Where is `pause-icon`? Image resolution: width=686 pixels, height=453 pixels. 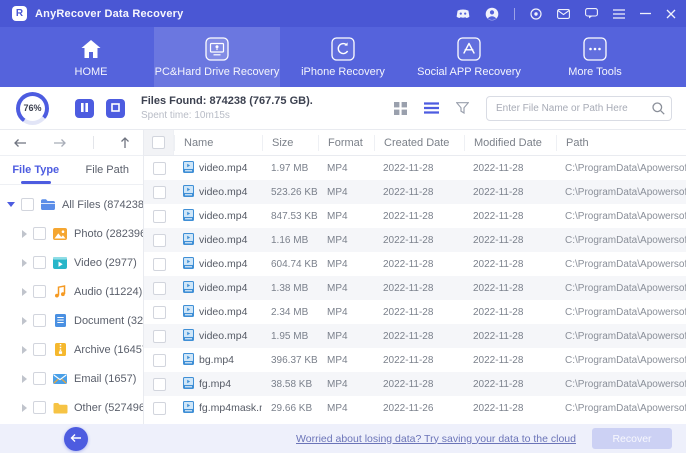 pause-icon is located at coordinates (84, 108).